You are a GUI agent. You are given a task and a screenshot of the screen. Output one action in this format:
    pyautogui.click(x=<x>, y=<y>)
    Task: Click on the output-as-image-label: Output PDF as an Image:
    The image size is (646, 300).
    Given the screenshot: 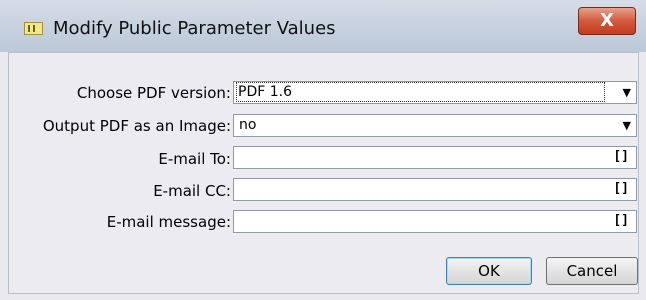 What is the action you would take?
    pyautogui.click(x=136, y=126)
    